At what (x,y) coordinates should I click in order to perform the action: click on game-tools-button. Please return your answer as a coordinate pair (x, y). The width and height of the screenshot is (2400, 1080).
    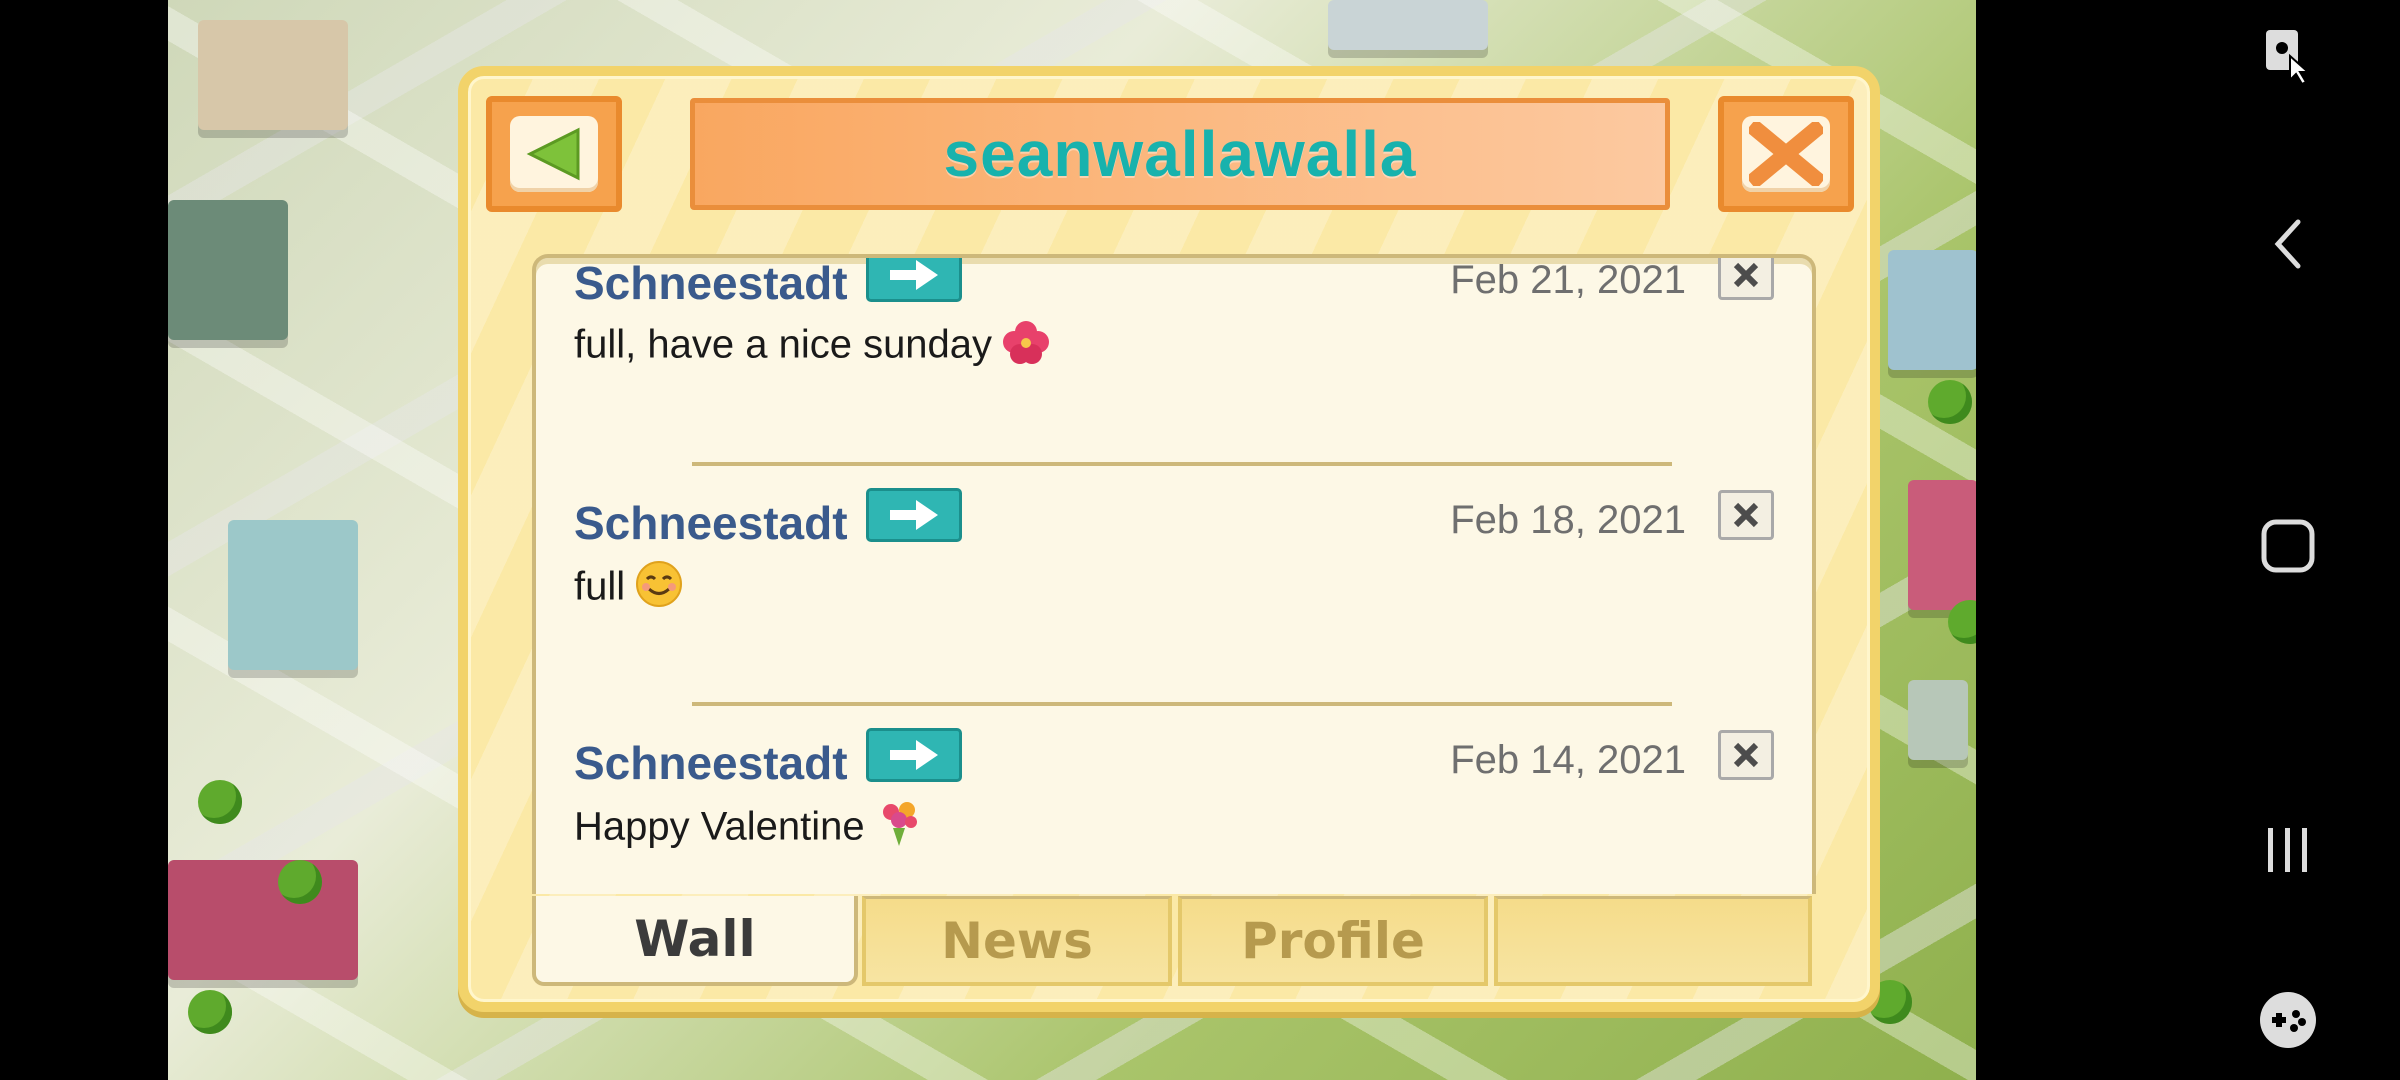
    Looking at the image, I should click on (2288, 1020).